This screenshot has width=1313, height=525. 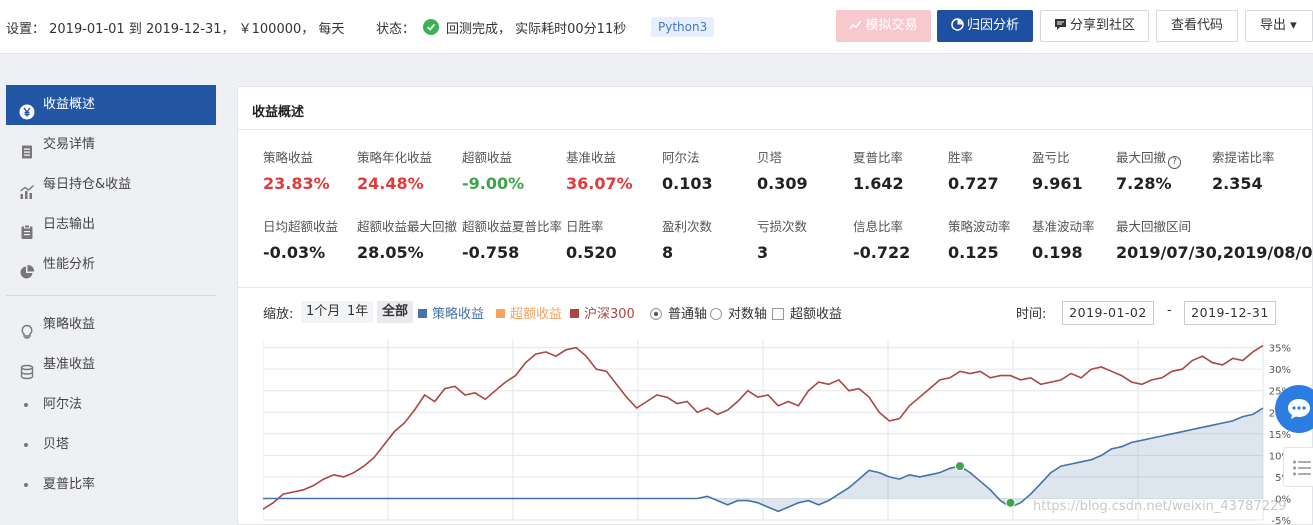 I want to click on legend-strategy-return: 策略收益, so click(x=451, y=312).